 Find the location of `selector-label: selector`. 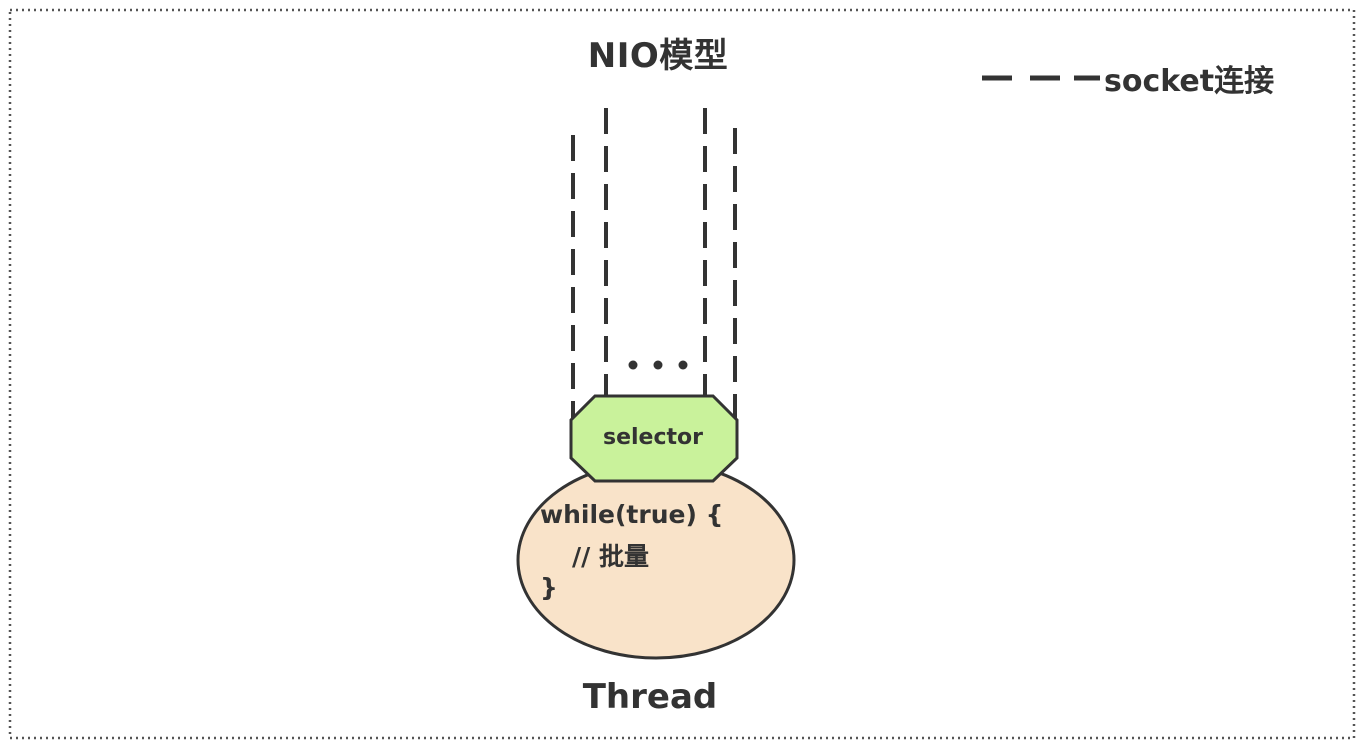

selector-label: selector is located at coordinates (653, 437).